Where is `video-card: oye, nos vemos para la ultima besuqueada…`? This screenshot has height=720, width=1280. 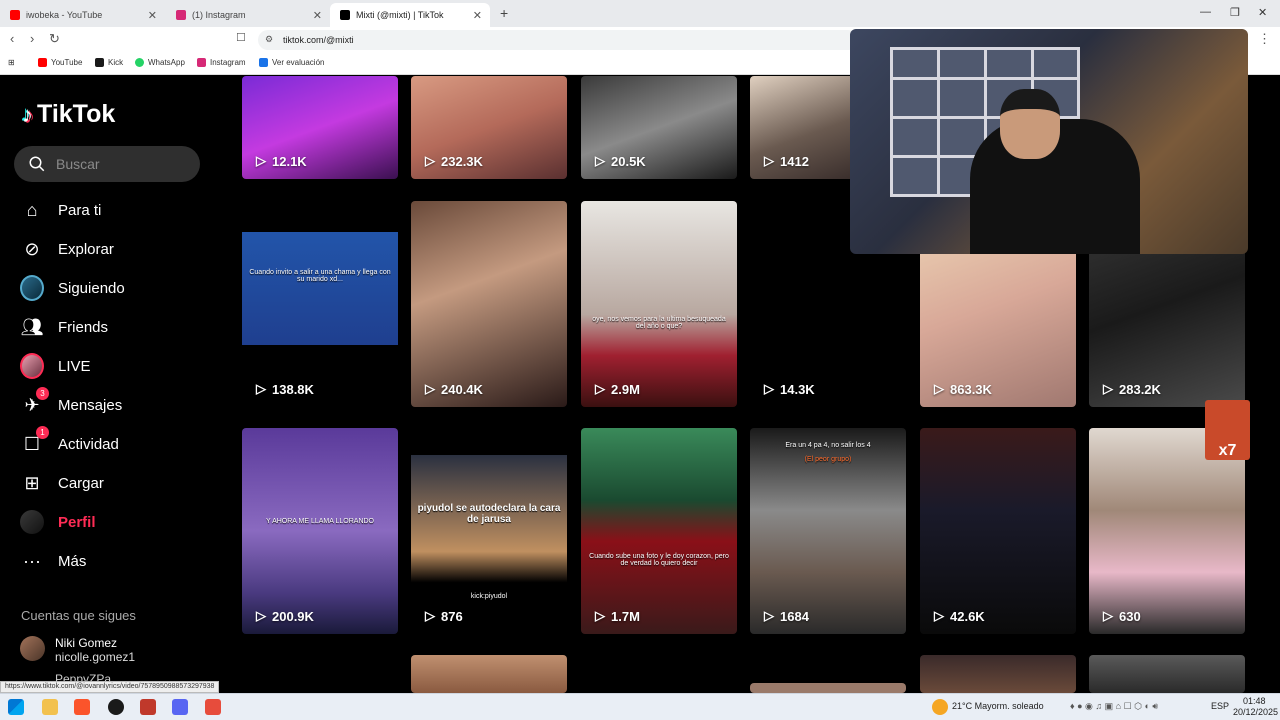 video-card: oye, nos vemos para la ultima besuqueada… is located at coordinates (659, 304).